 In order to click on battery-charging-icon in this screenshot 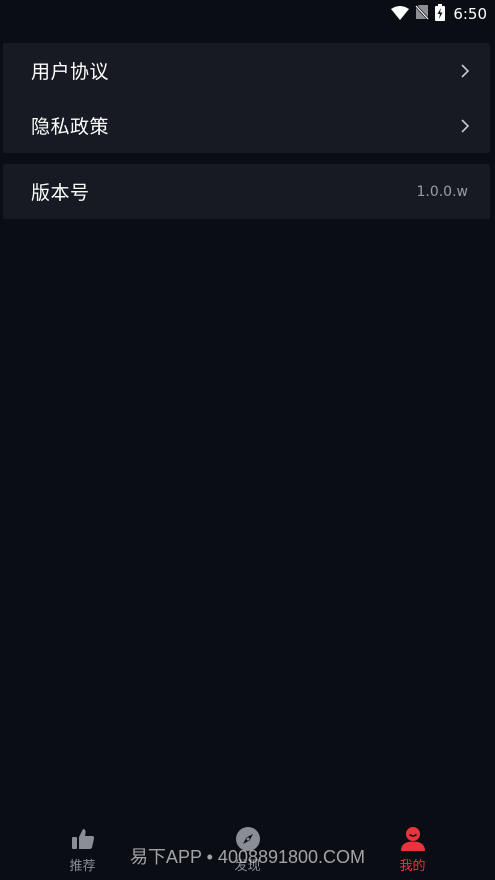, I will do `click(440, 14)`.